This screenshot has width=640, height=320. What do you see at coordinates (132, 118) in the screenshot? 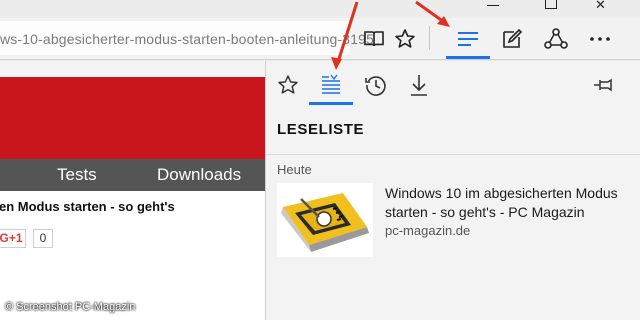
I see `site-header-banner` at bounding box center [132, 118].